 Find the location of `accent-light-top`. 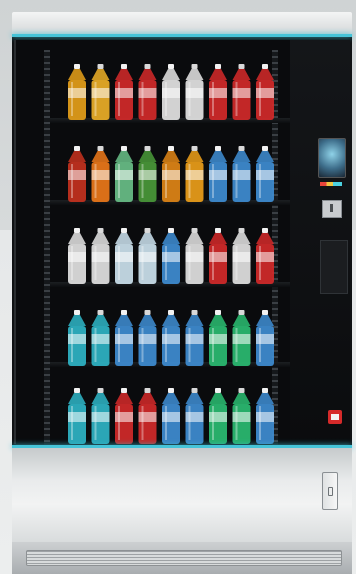

accent-light-top is located at coordinates (182, 35).